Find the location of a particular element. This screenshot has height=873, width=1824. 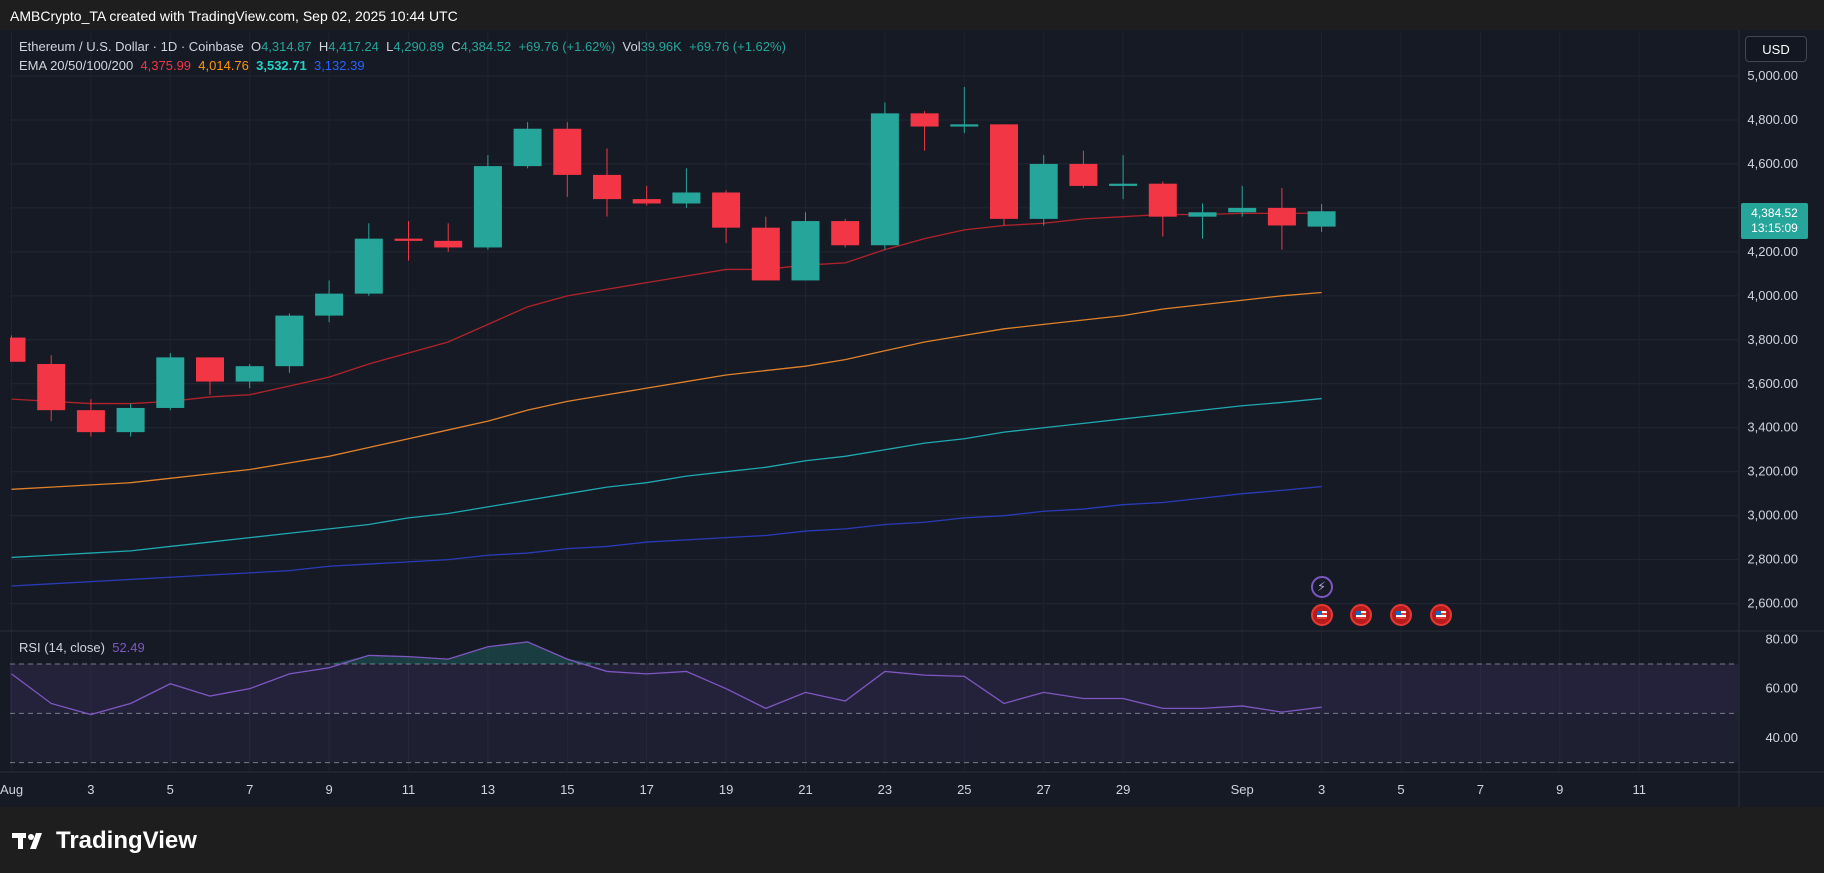

last-price: 4,384.52 is located at coordinates (1774, 213).